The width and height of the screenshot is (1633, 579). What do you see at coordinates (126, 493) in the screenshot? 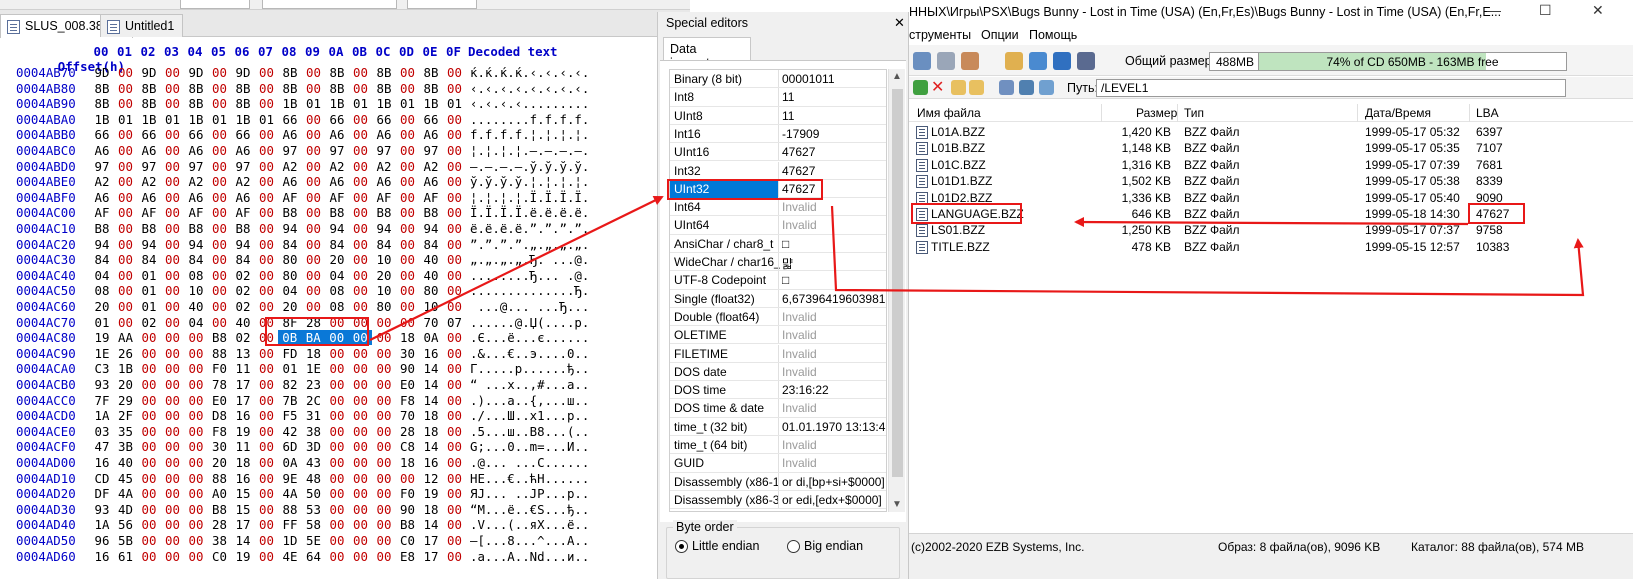
I see `hex-byte: 4A` at bounding box center [126, 493].